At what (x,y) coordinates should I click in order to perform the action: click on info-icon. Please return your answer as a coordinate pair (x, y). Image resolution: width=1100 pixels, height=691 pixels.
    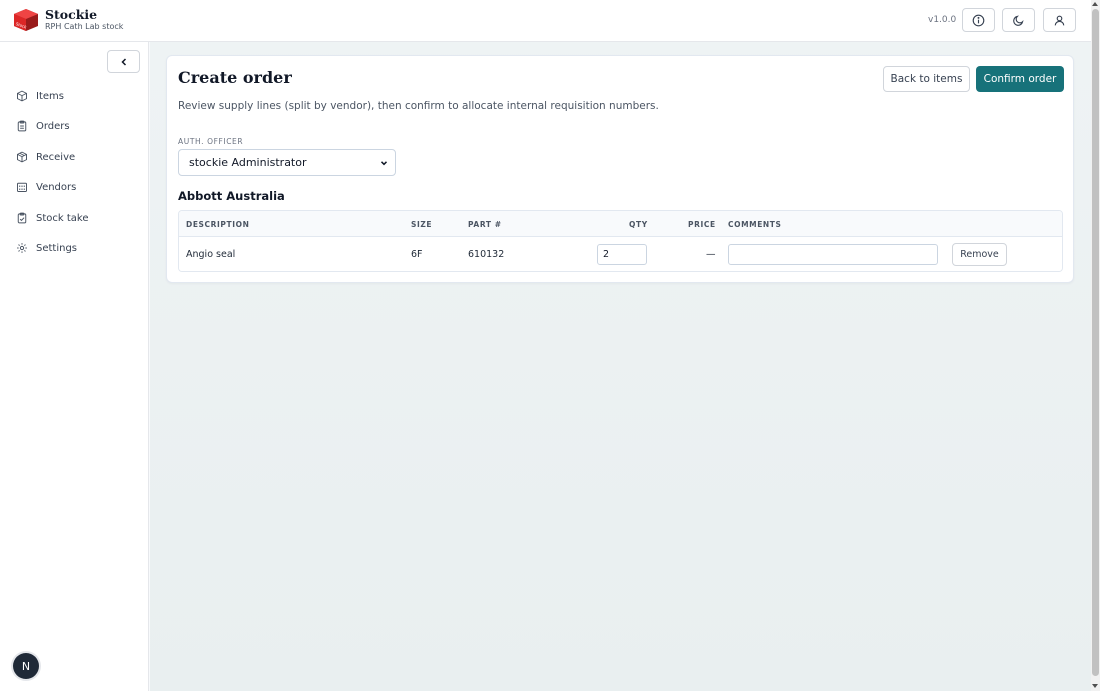
    Looking at the image, I should click on (978, 20).